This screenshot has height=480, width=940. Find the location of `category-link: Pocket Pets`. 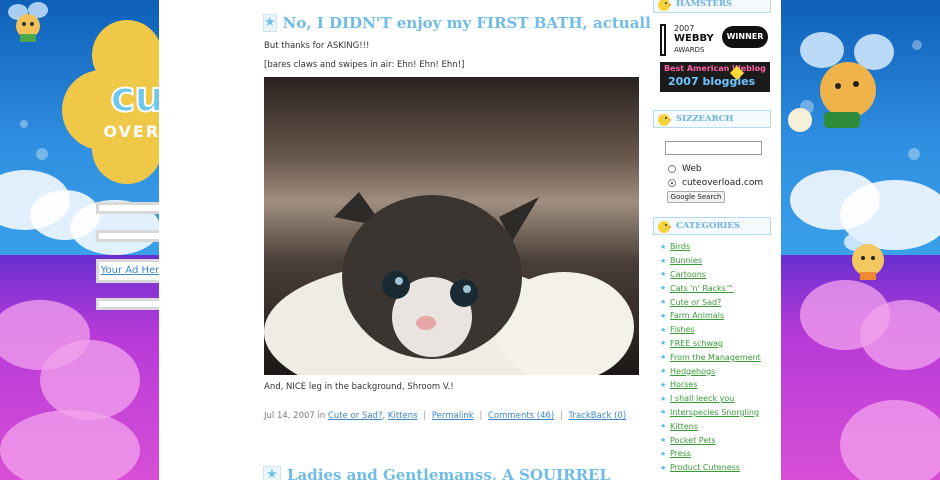

category-link: Pocket Pets is located at coordinates (693, 440).